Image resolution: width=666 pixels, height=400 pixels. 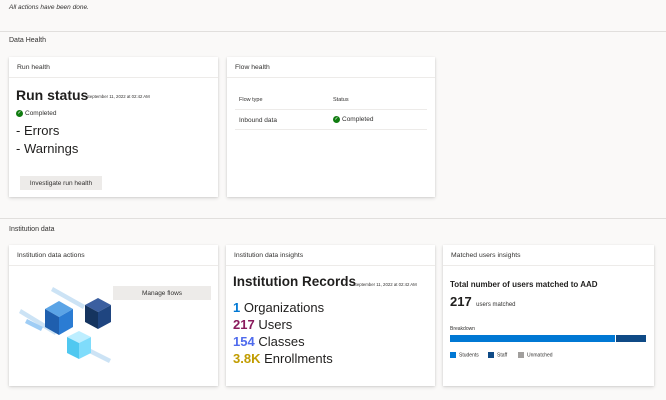 I want to click on breakdown-label: Breakdown, so click(x=463, y=329).